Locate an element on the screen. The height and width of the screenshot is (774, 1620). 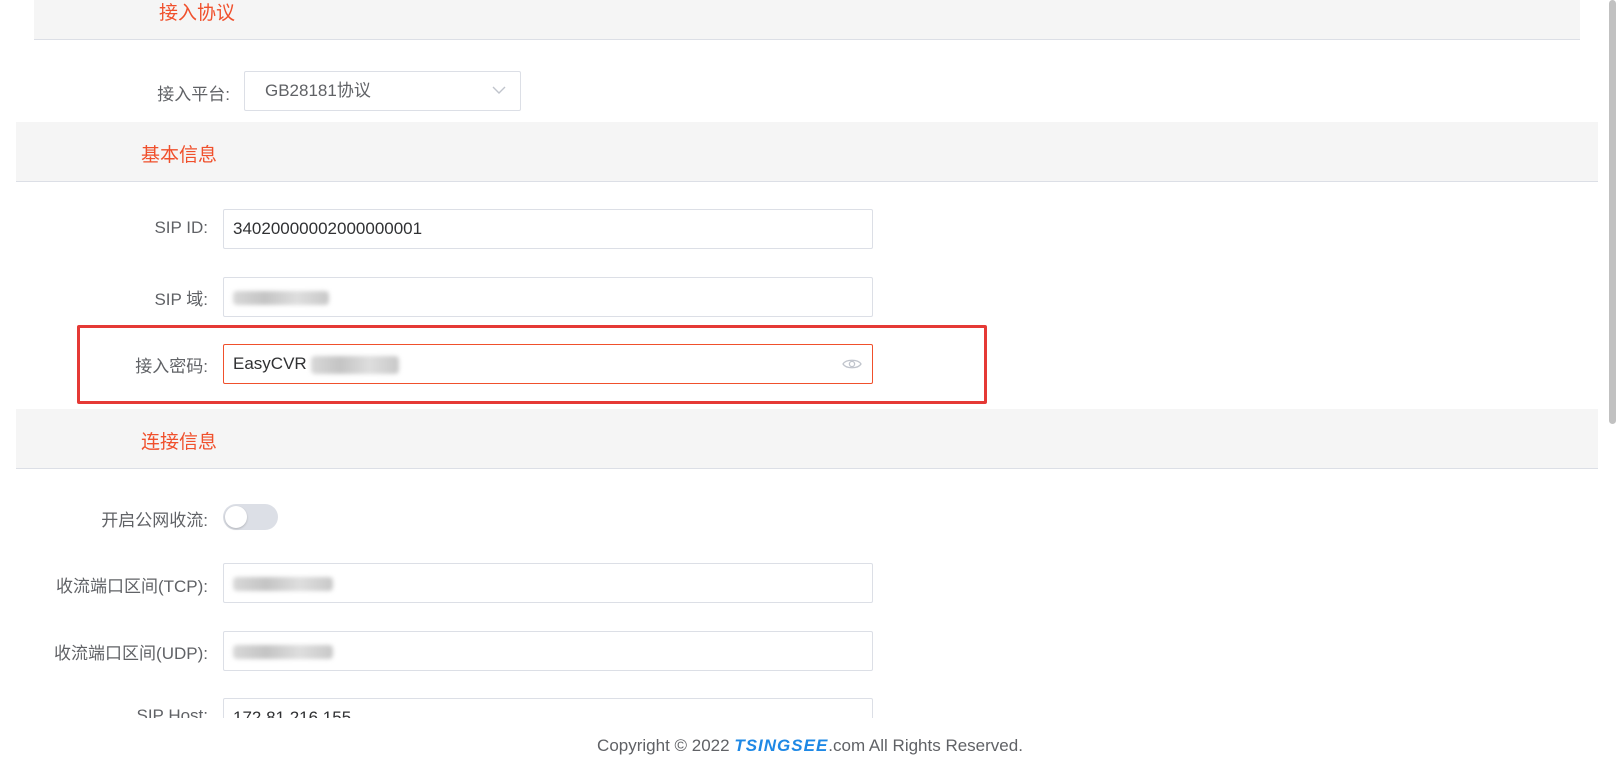
footer-copyright-prefix: Copyright © 2022 is located at coordinates (666, 745).